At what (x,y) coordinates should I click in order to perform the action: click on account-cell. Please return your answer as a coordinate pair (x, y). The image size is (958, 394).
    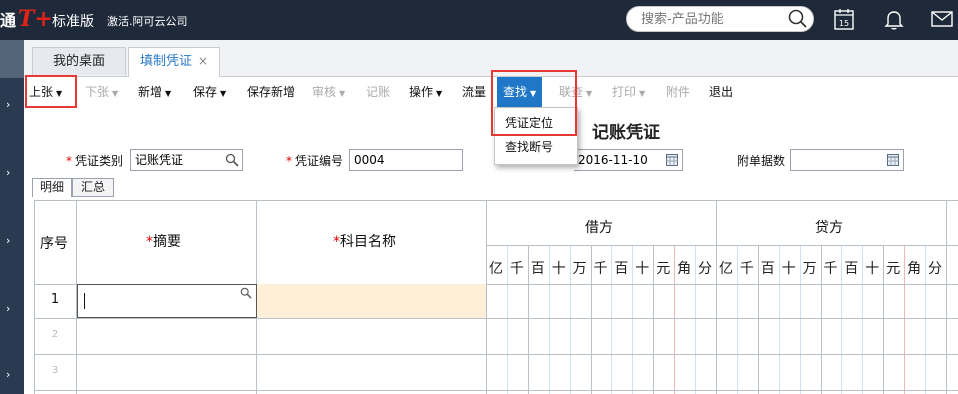
    Looking at the image, I should click on (371, 301).